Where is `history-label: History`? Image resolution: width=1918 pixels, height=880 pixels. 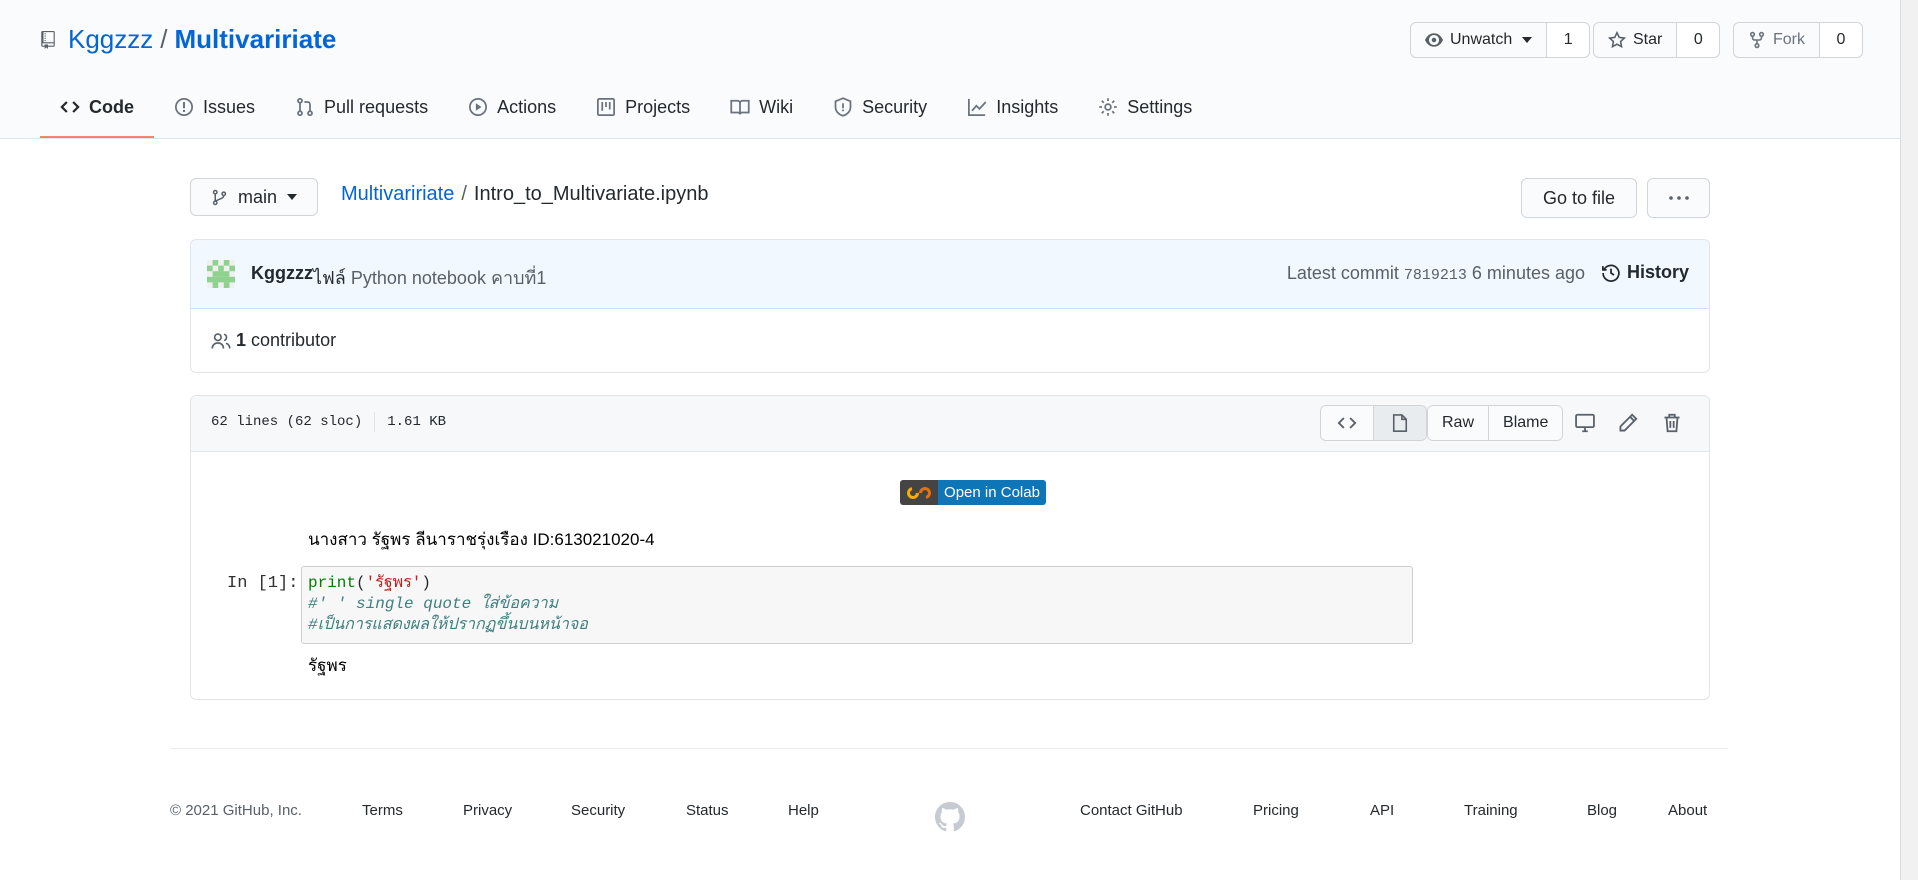 history-label: History is located at coordinates (1657, 272).